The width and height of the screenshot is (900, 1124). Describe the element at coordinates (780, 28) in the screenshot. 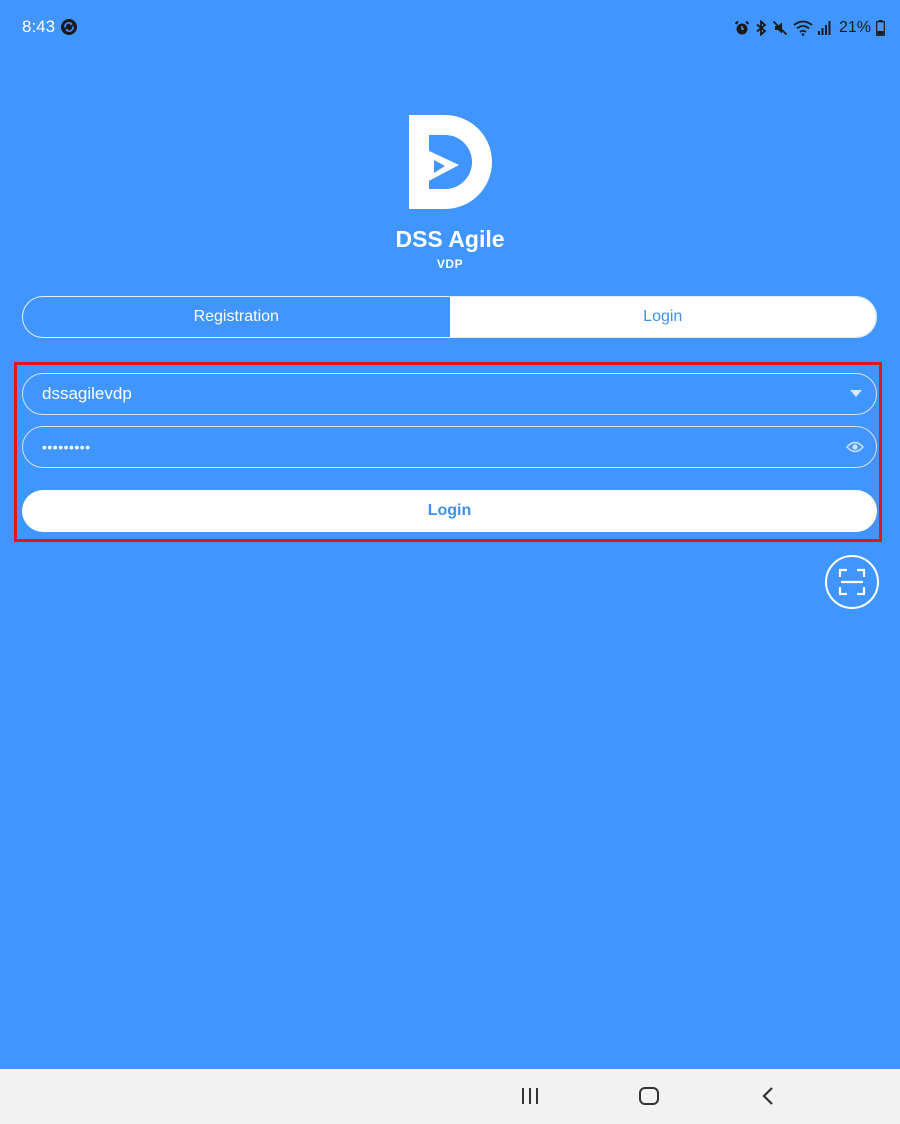

I see `mute-icon` at that location.